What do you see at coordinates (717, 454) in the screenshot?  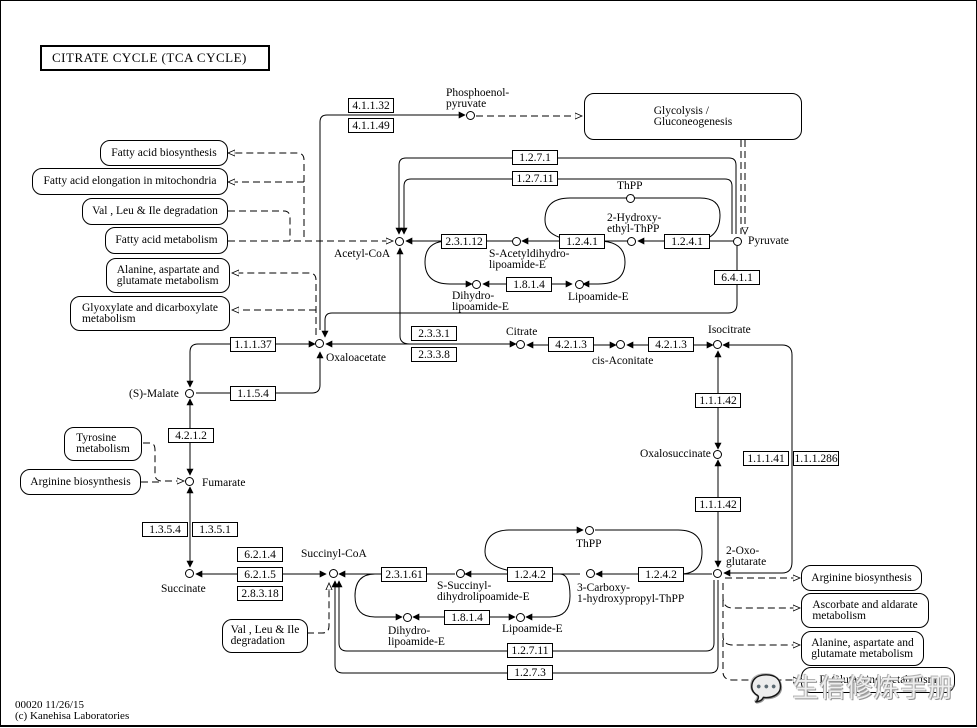 I see `node-oxalosuccinate` at bounding box center [717, 454].